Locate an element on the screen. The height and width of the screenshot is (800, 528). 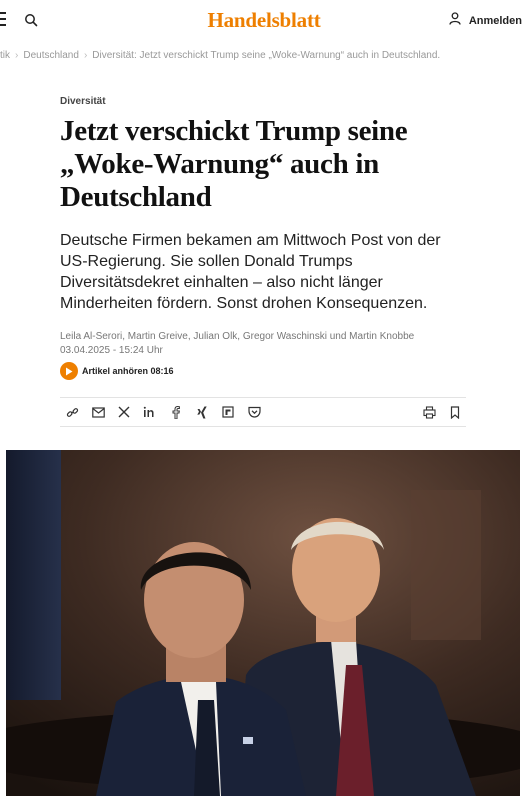
bookmark-icon is located at coordinates (455, 412).